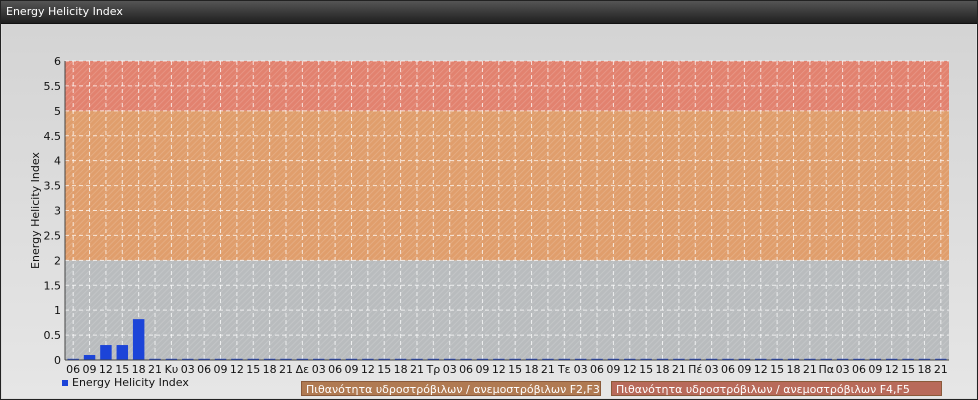  What do you see at coordinates (57, 161) in the screenshot?
I see `y-tick-label: 4` at bounding box center [57, 161].